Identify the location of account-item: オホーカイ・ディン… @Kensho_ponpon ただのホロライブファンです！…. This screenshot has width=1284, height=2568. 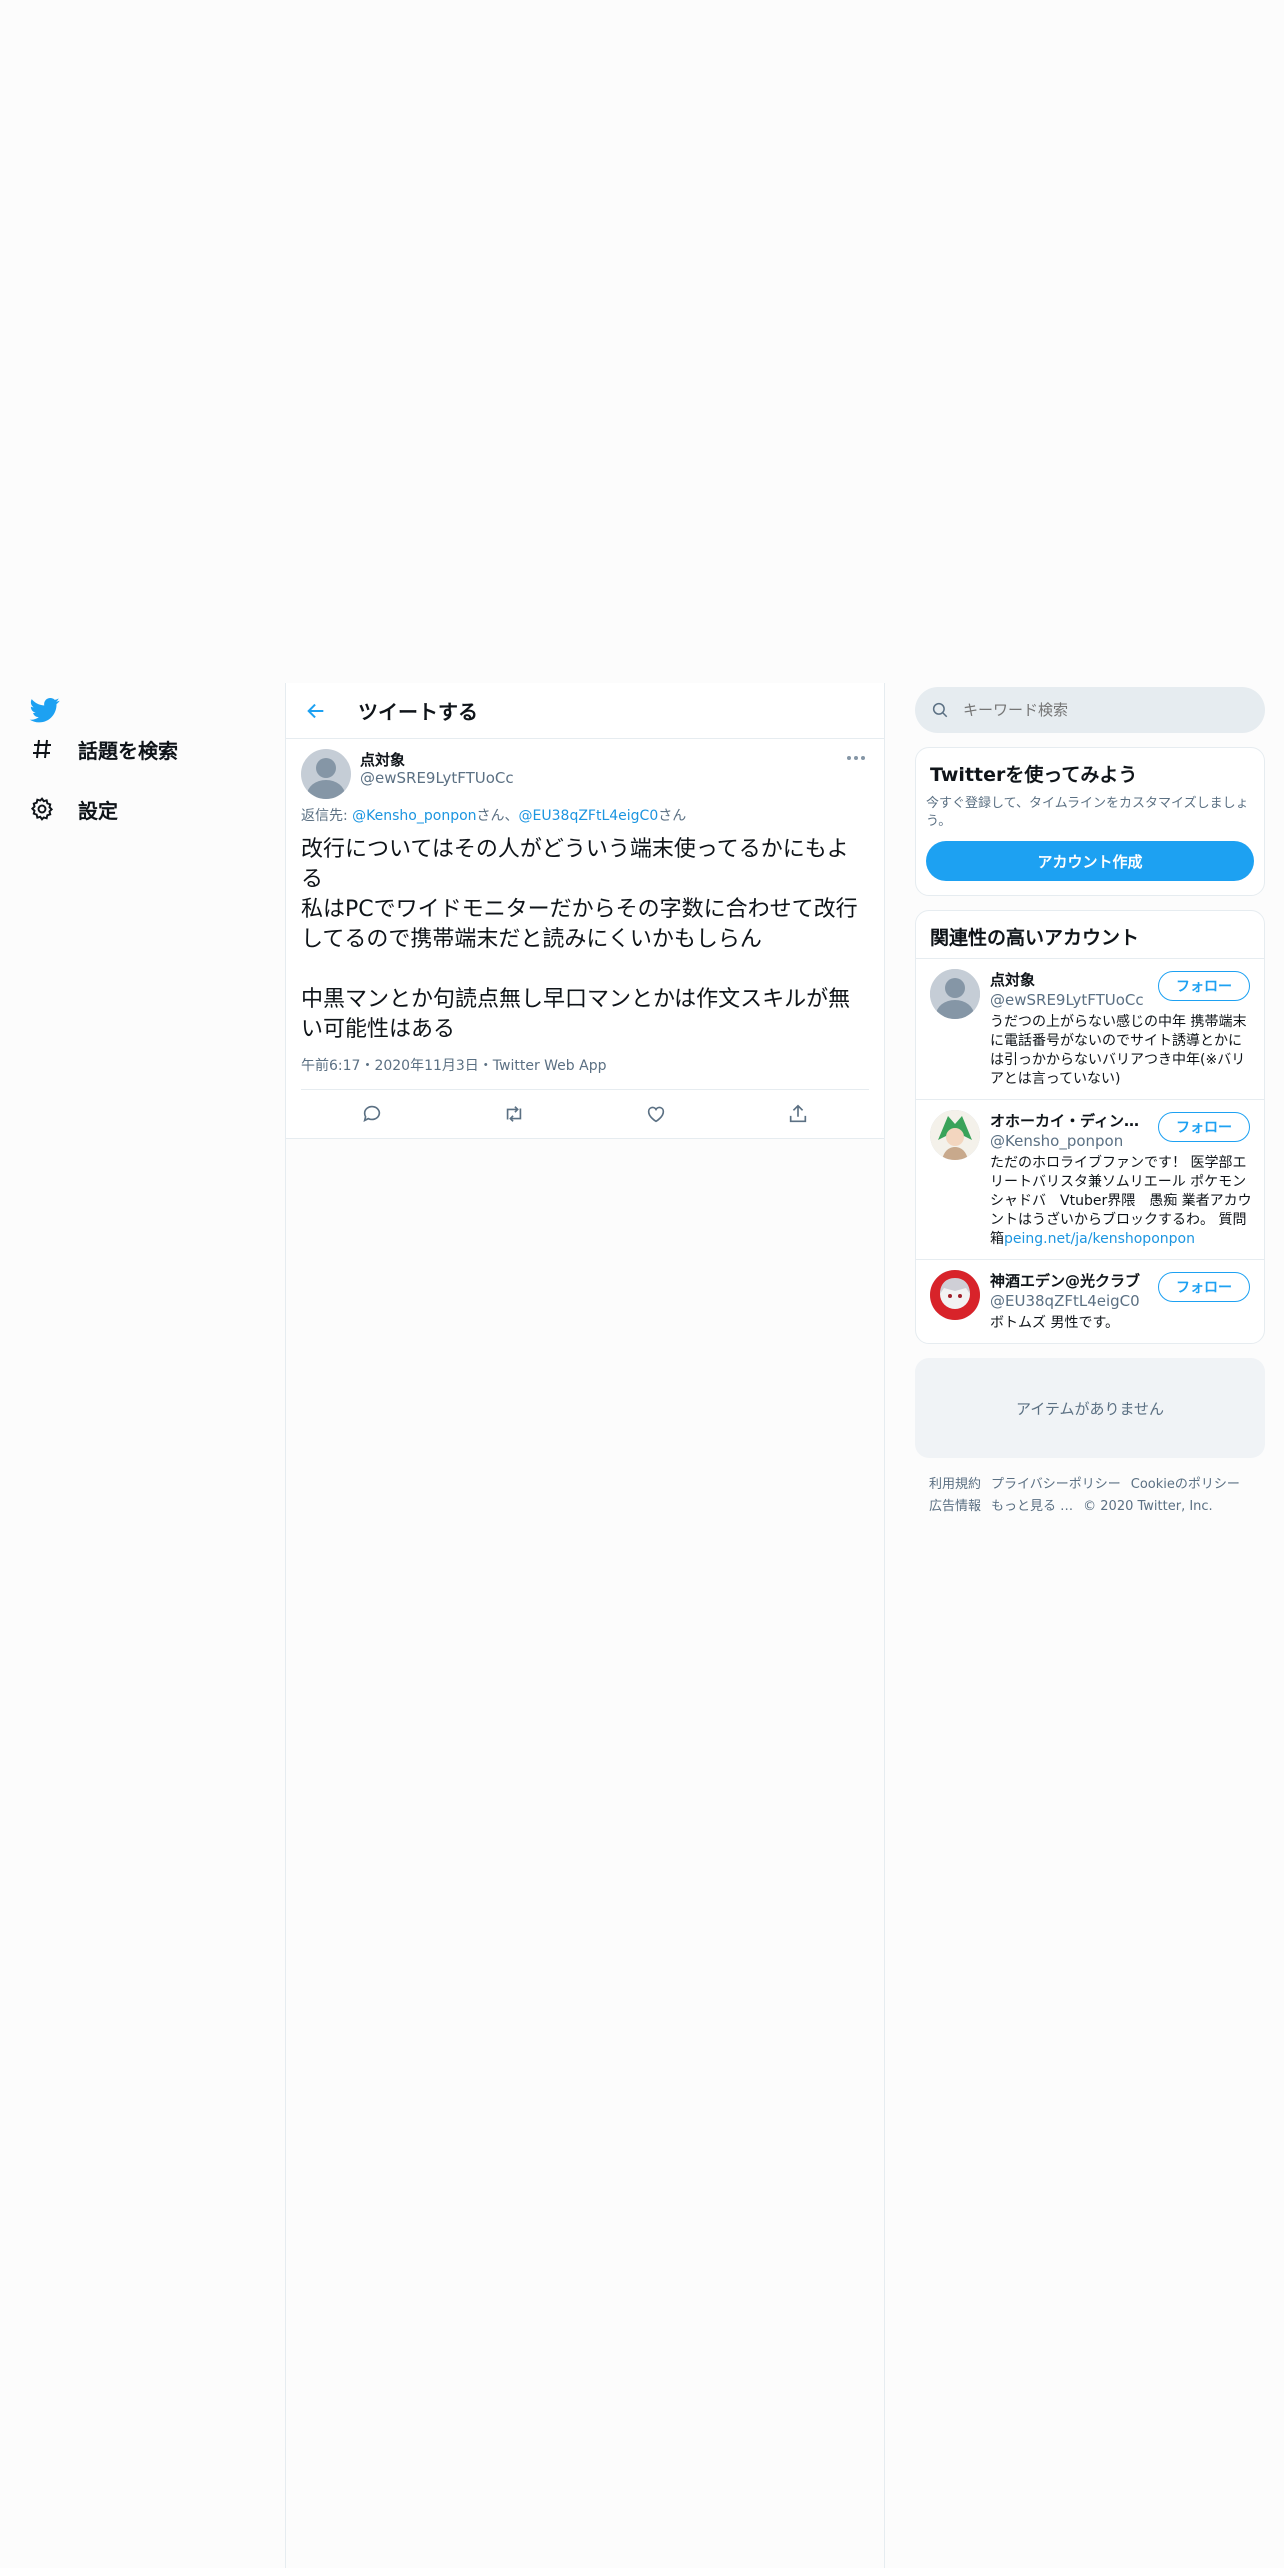
(1090, 1179).